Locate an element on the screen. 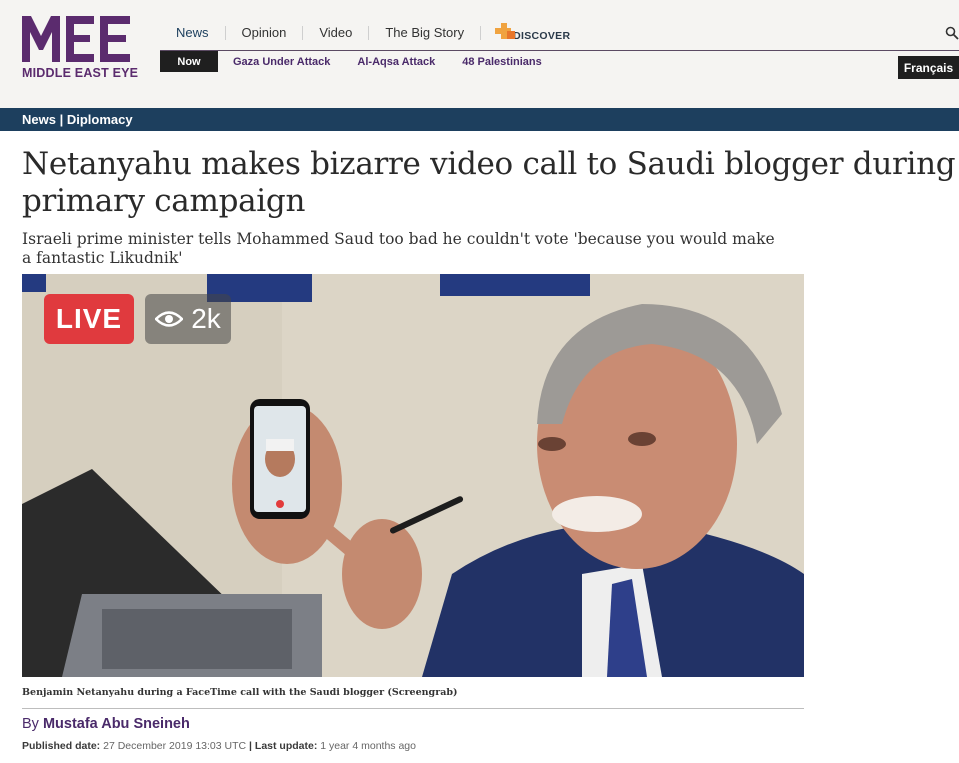  nav-discover: DISCOVER is located at coordinates (525, 33).